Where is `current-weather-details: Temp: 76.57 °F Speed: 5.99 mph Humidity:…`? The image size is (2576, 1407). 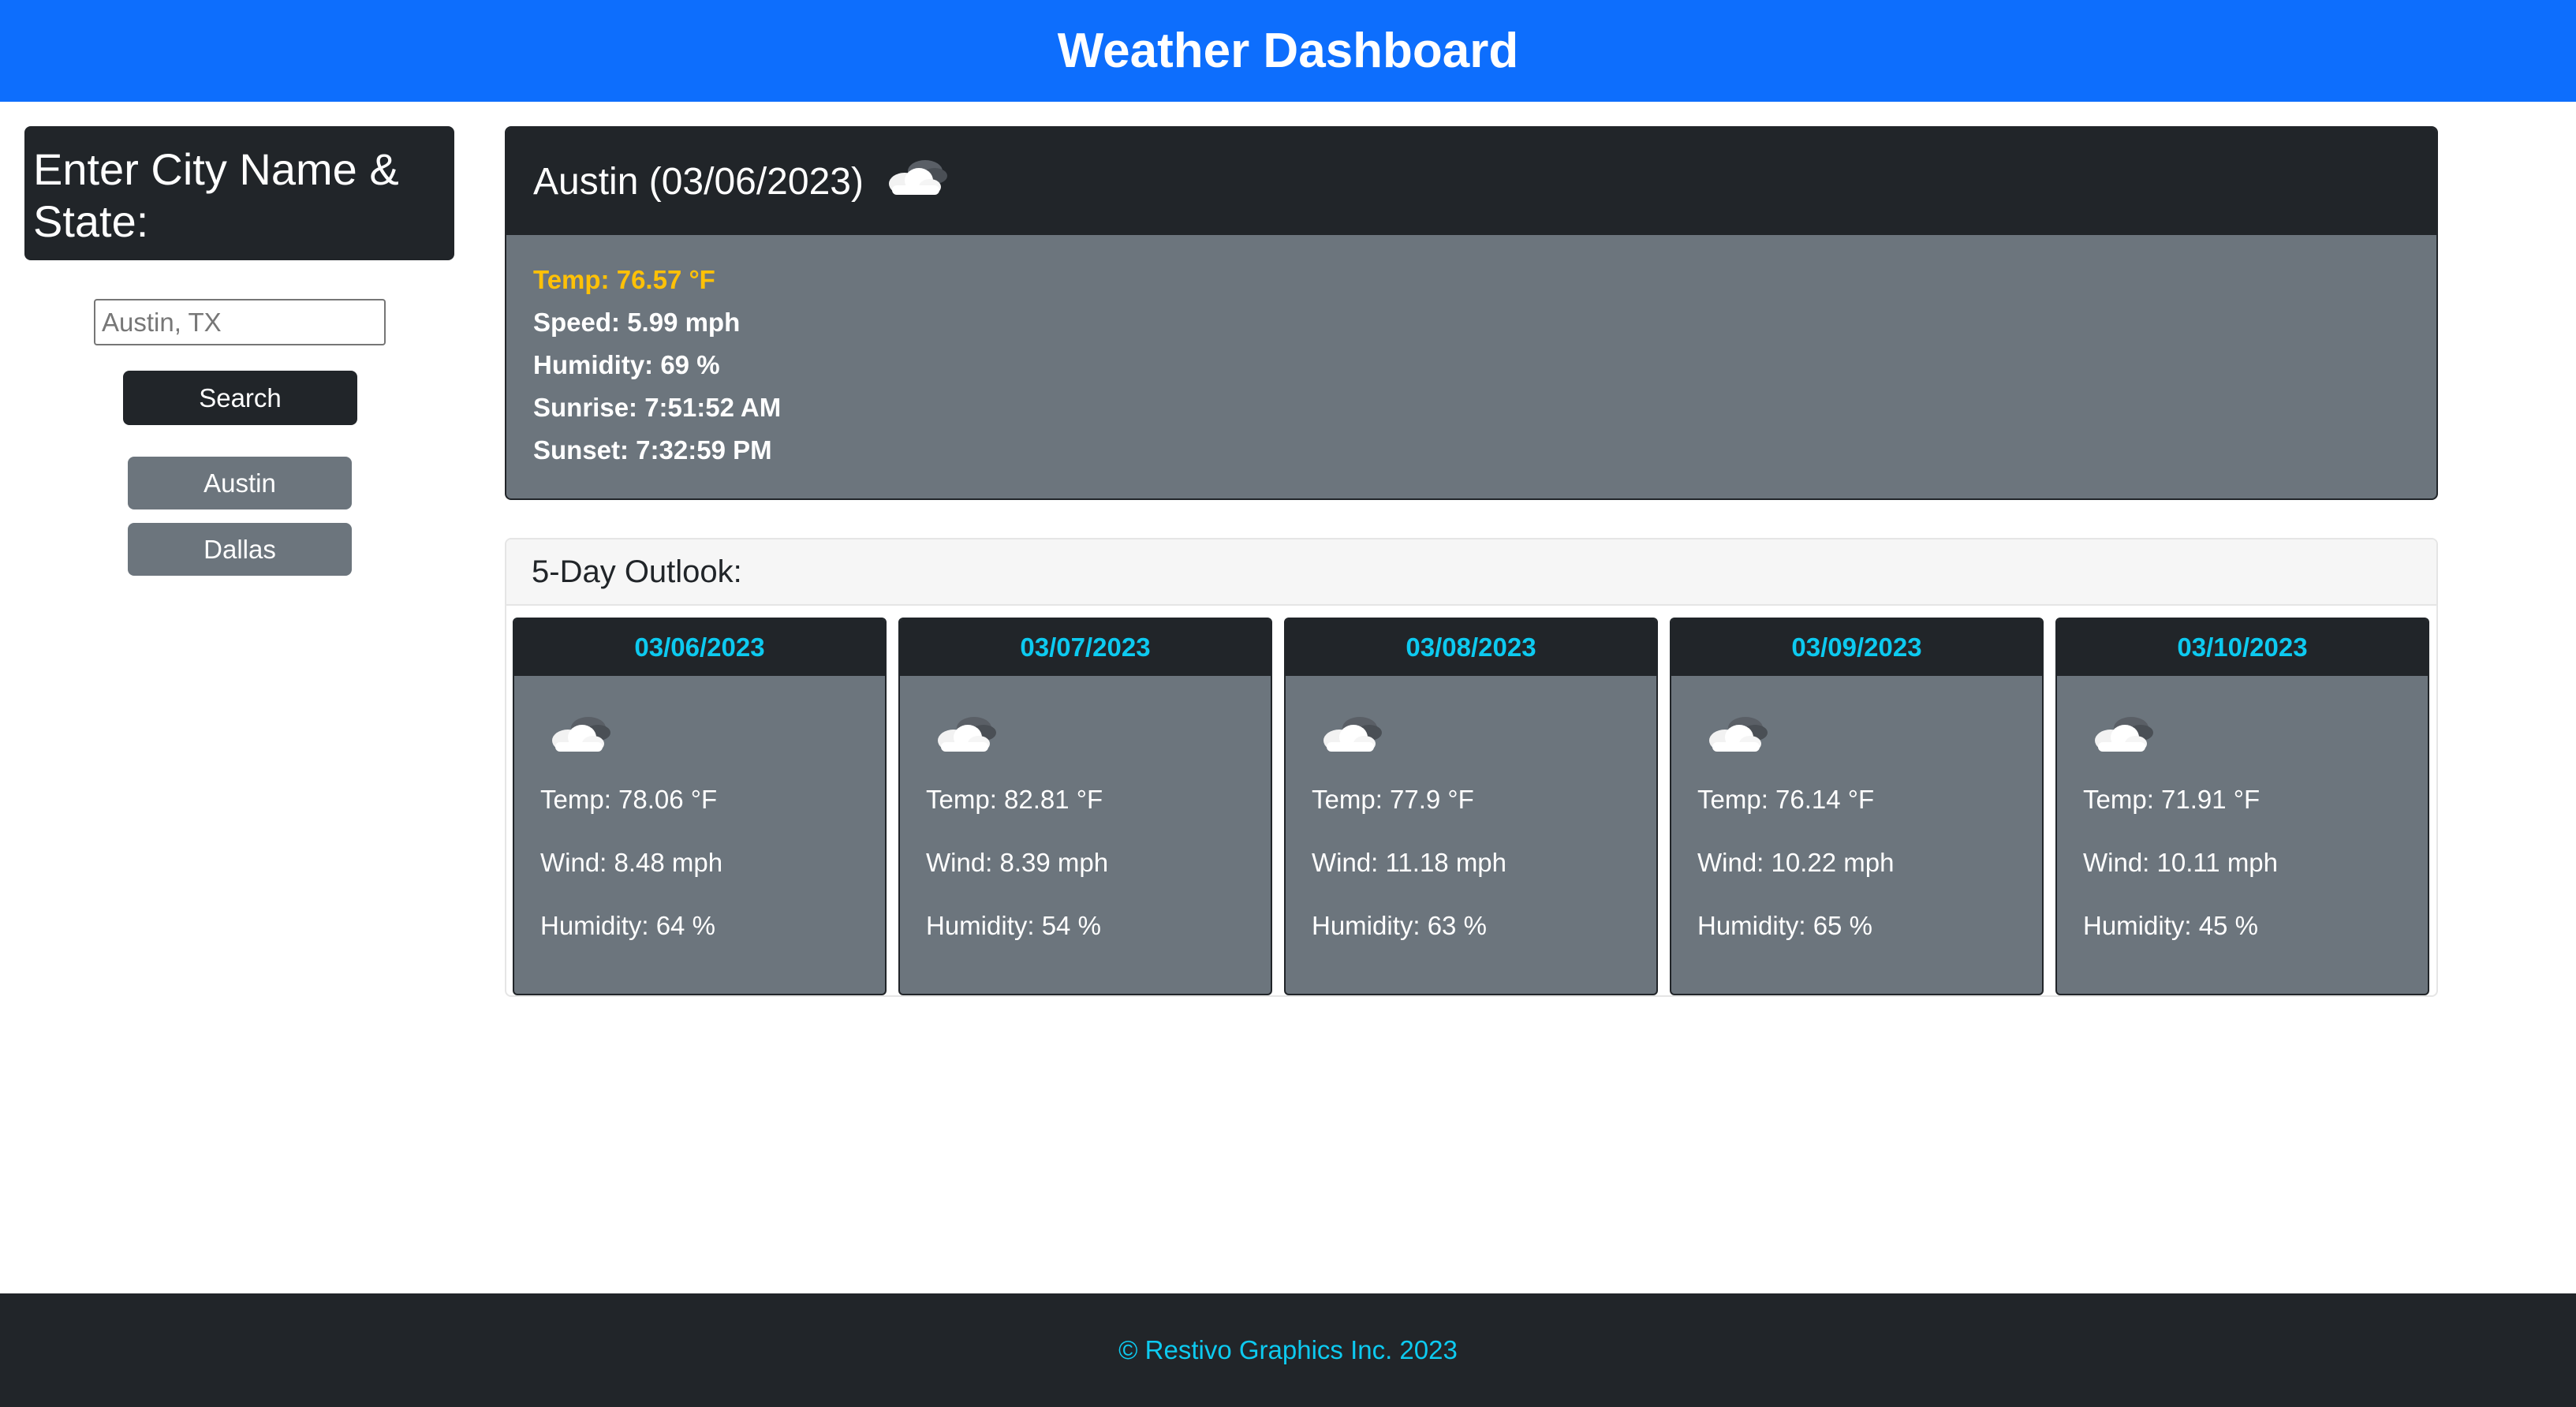
current-weather-details: Temp: 76.57 °F Speed: 5.99 mph Humidity:… is located at coordinates (1471, 353).